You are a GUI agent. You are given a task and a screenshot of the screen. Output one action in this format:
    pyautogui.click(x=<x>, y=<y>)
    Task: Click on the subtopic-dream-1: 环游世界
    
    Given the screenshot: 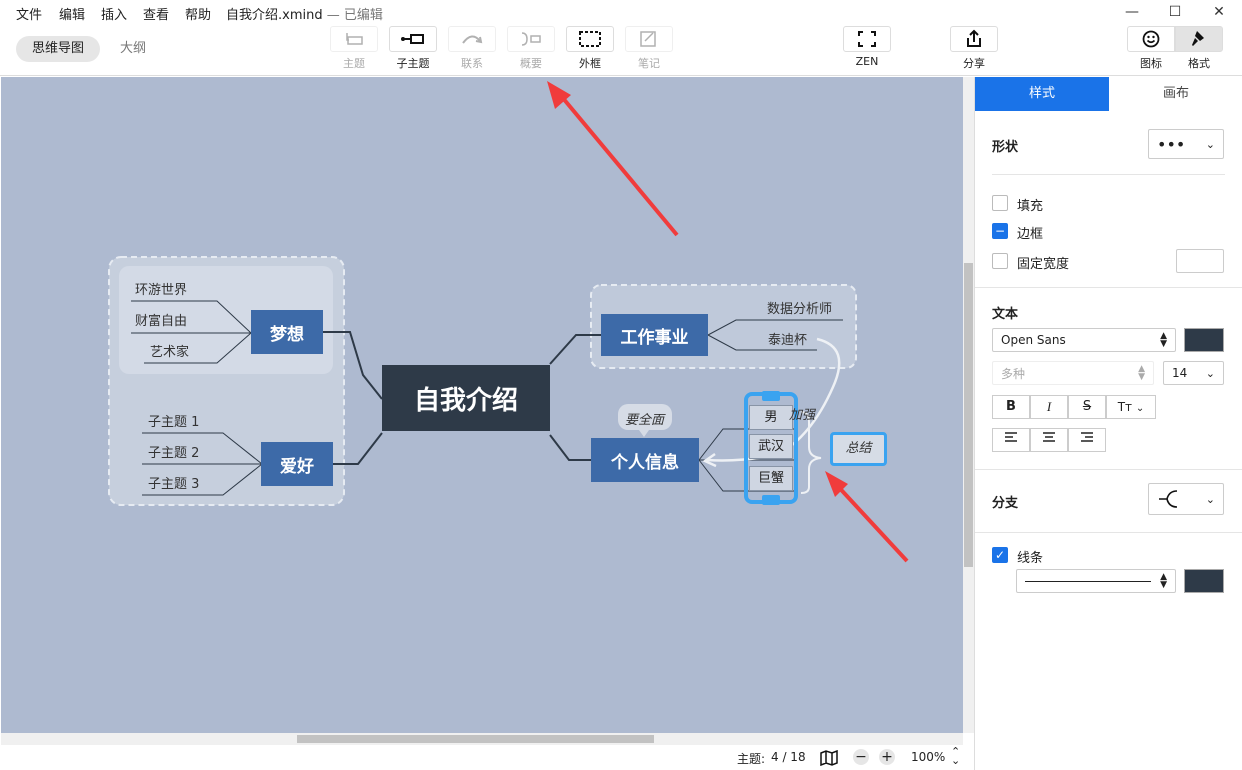 What is the action you would take?
    pyautogui.click(x=161, y=288)
    